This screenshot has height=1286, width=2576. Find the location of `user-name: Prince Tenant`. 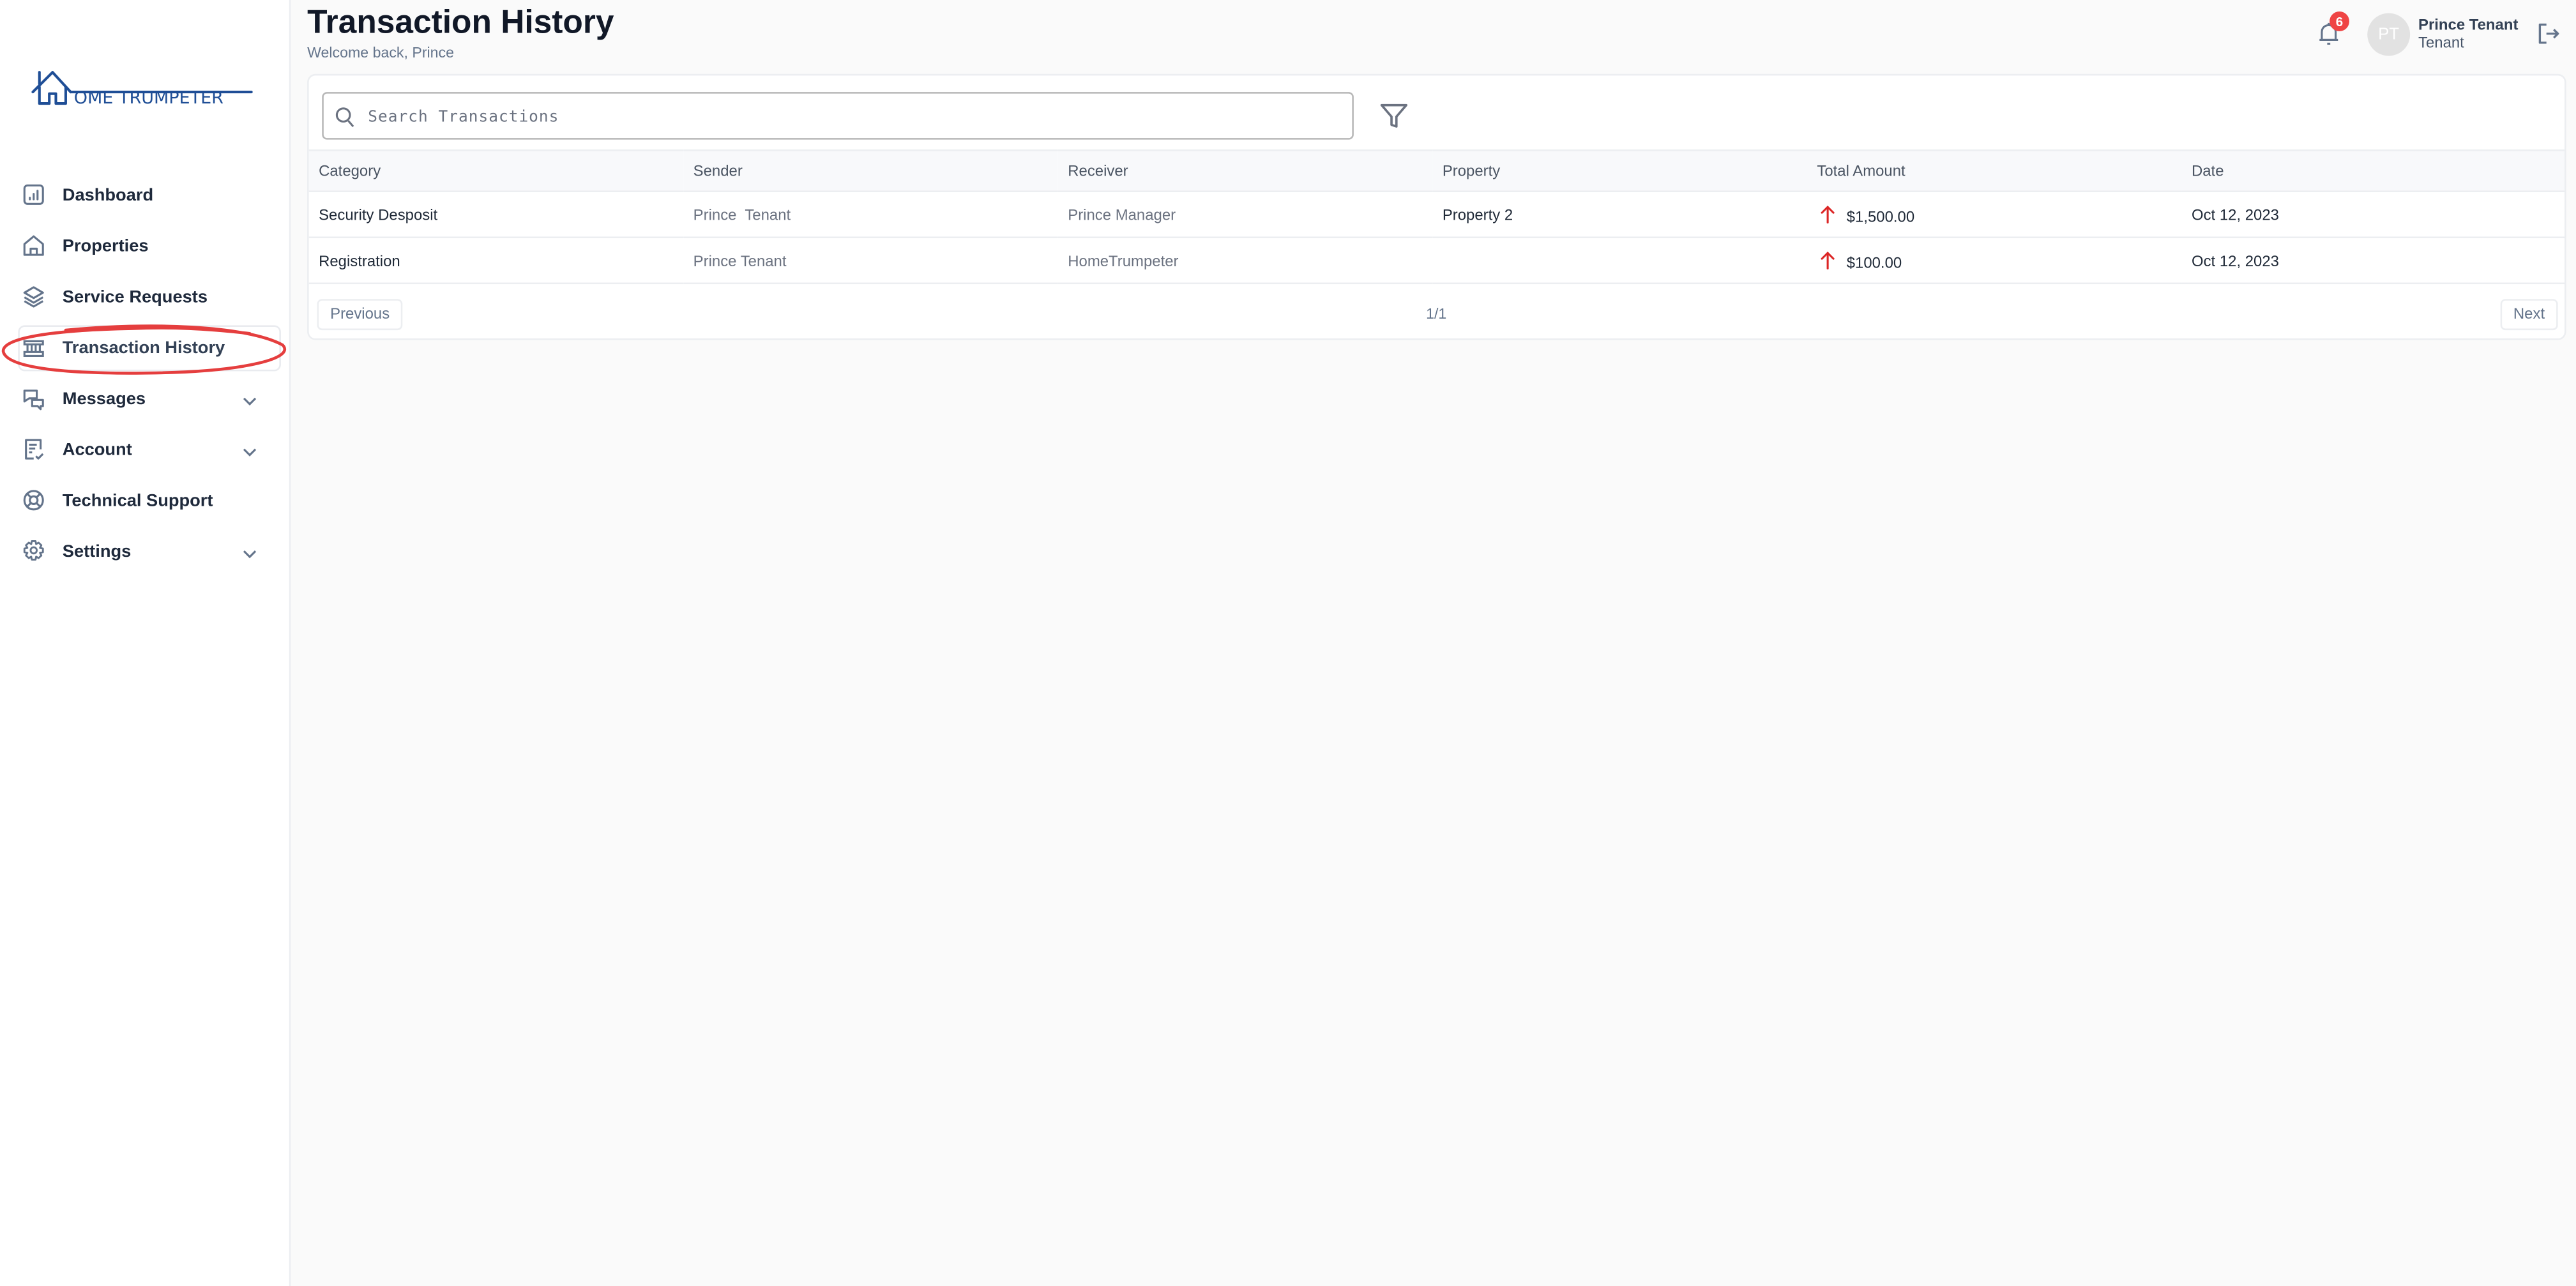

user-name: Prince Tenant is located at coordinates (2469, 25).